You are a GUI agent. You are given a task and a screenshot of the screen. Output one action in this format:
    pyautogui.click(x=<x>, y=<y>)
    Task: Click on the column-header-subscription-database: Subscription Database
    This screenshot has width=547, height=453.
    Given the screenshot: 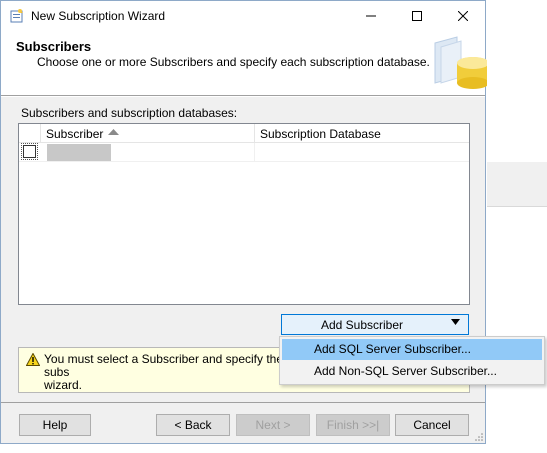 What is the action you would take?
    pyautogui.click(x=362, y=133)
    